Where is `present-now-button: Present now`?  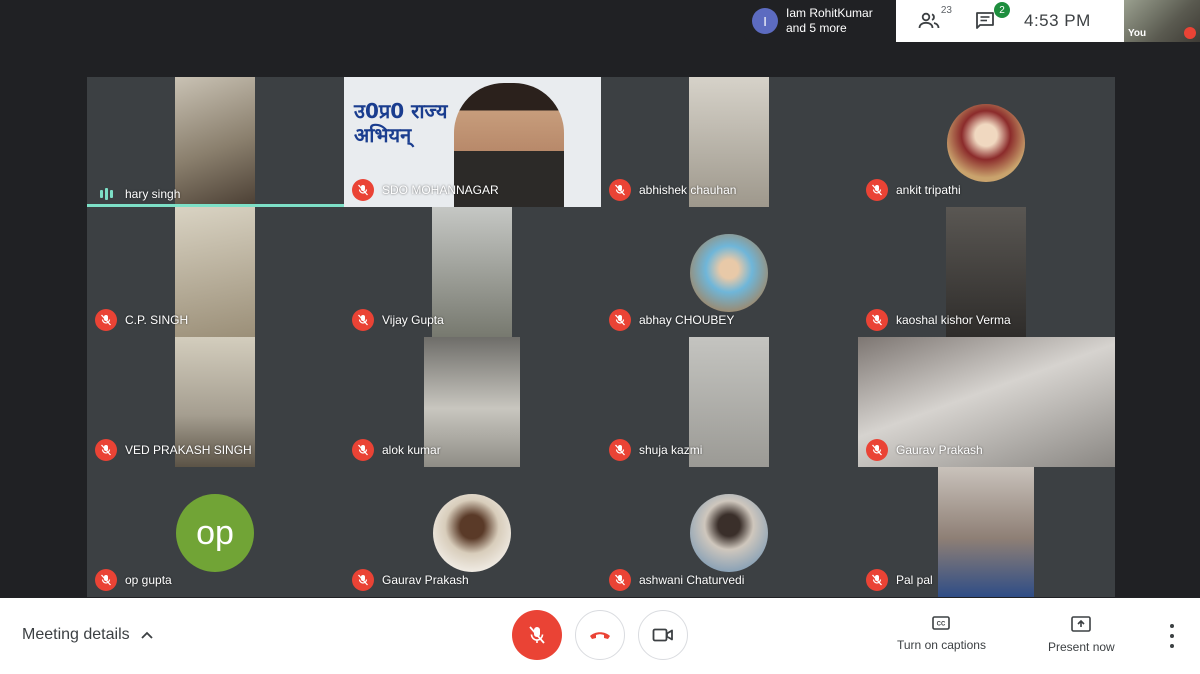 present-now-button: Present now is located at coordinates (1081, 635).